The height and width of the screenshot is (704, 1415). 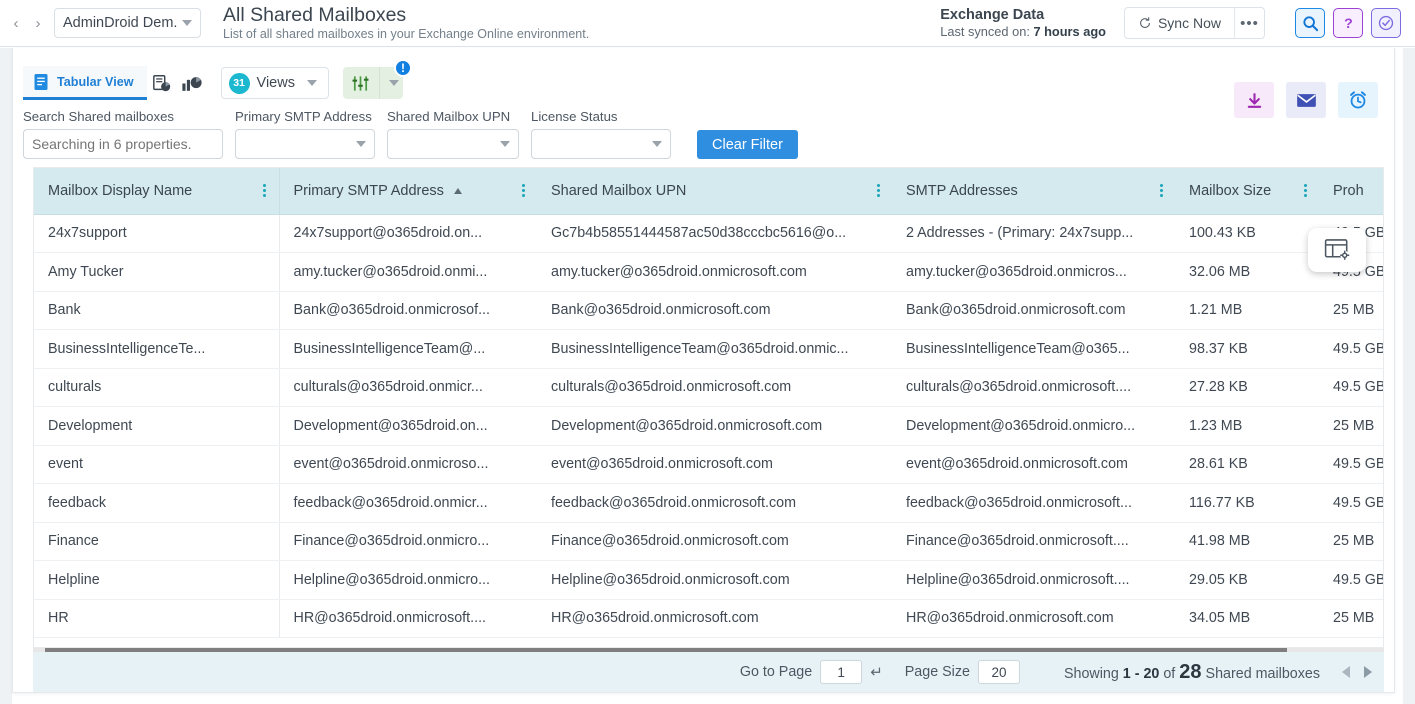 I want to click on column-header-smtp-addresses: SMTP Addresses, so click(x=1033, y=191).